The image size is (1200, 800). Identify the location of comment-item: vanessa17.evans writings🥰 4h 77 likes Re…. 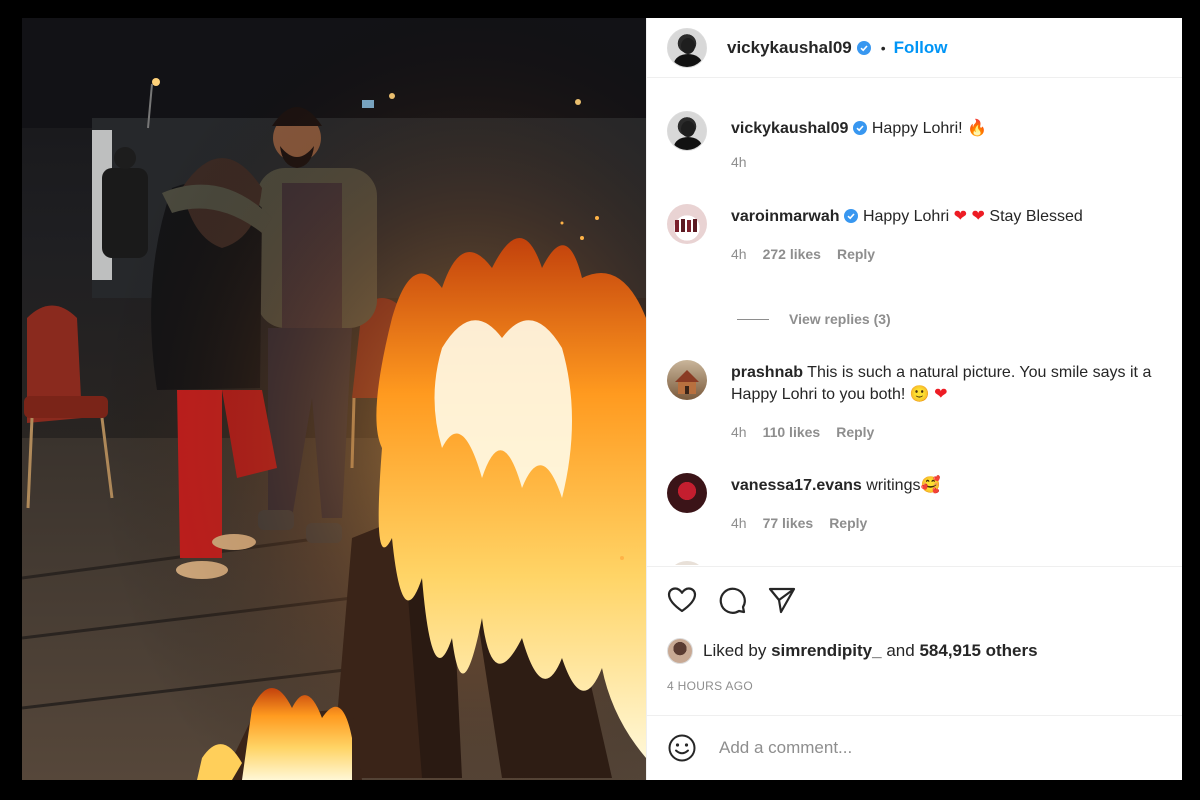
(924, 502).